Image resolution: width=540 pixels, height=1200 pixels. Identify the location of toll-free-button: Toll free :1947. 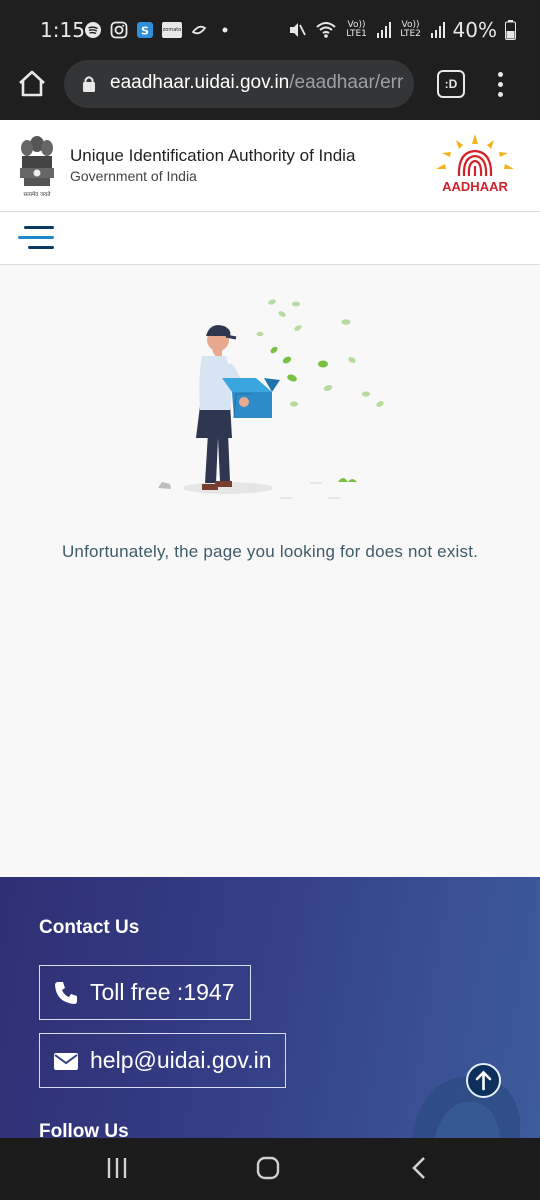
(145, 992).